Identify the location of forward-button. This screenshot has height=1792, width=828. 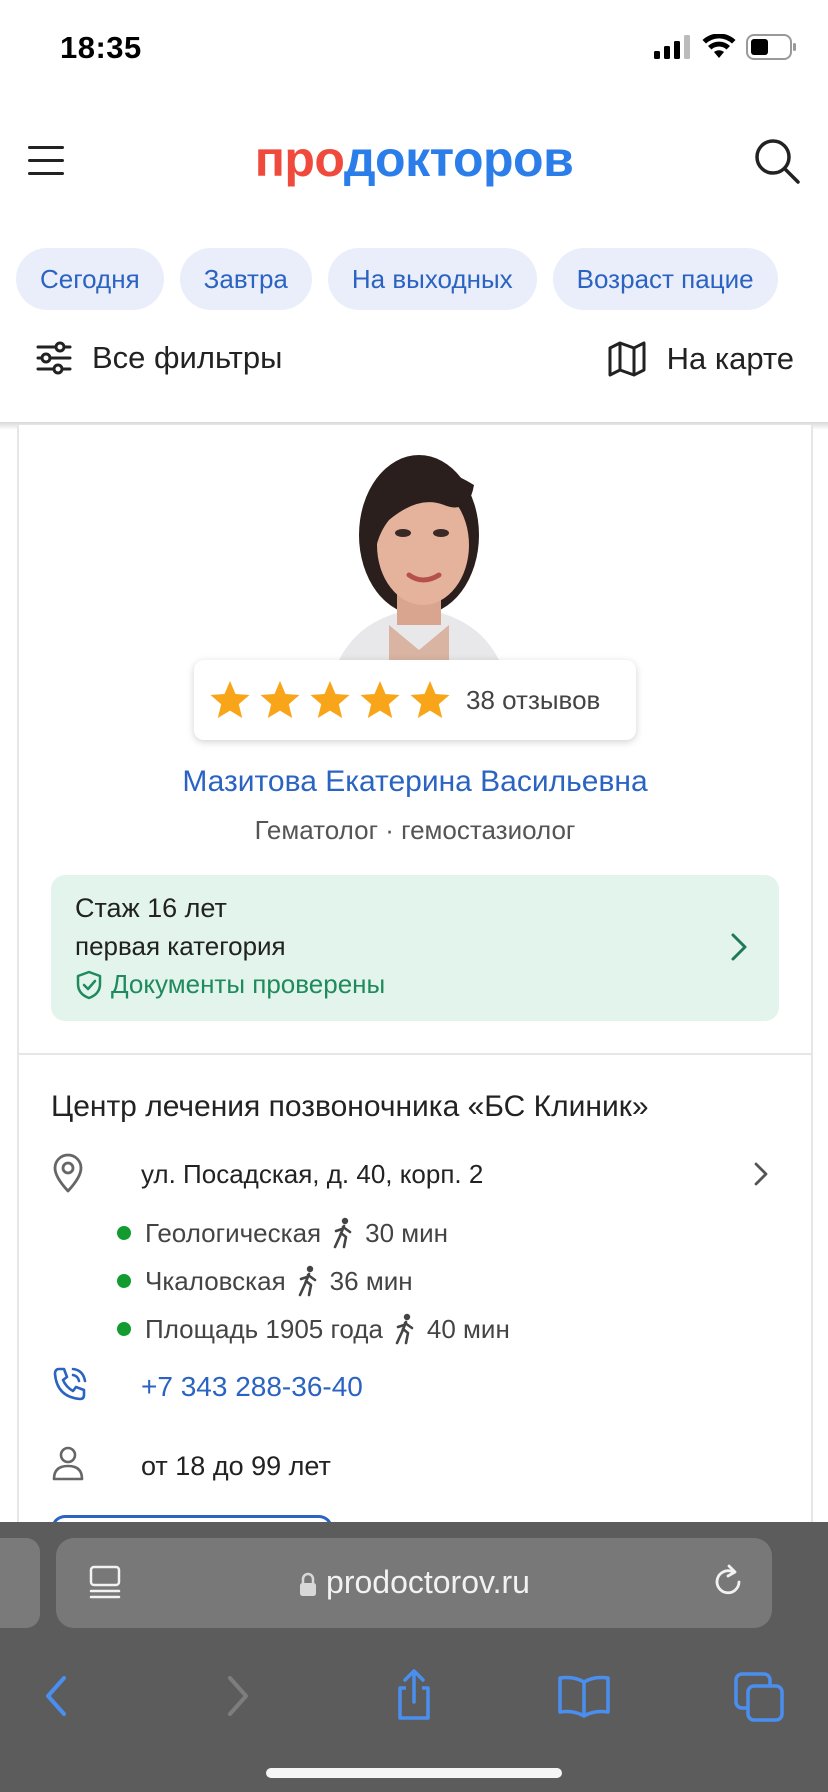
(236, 1696).